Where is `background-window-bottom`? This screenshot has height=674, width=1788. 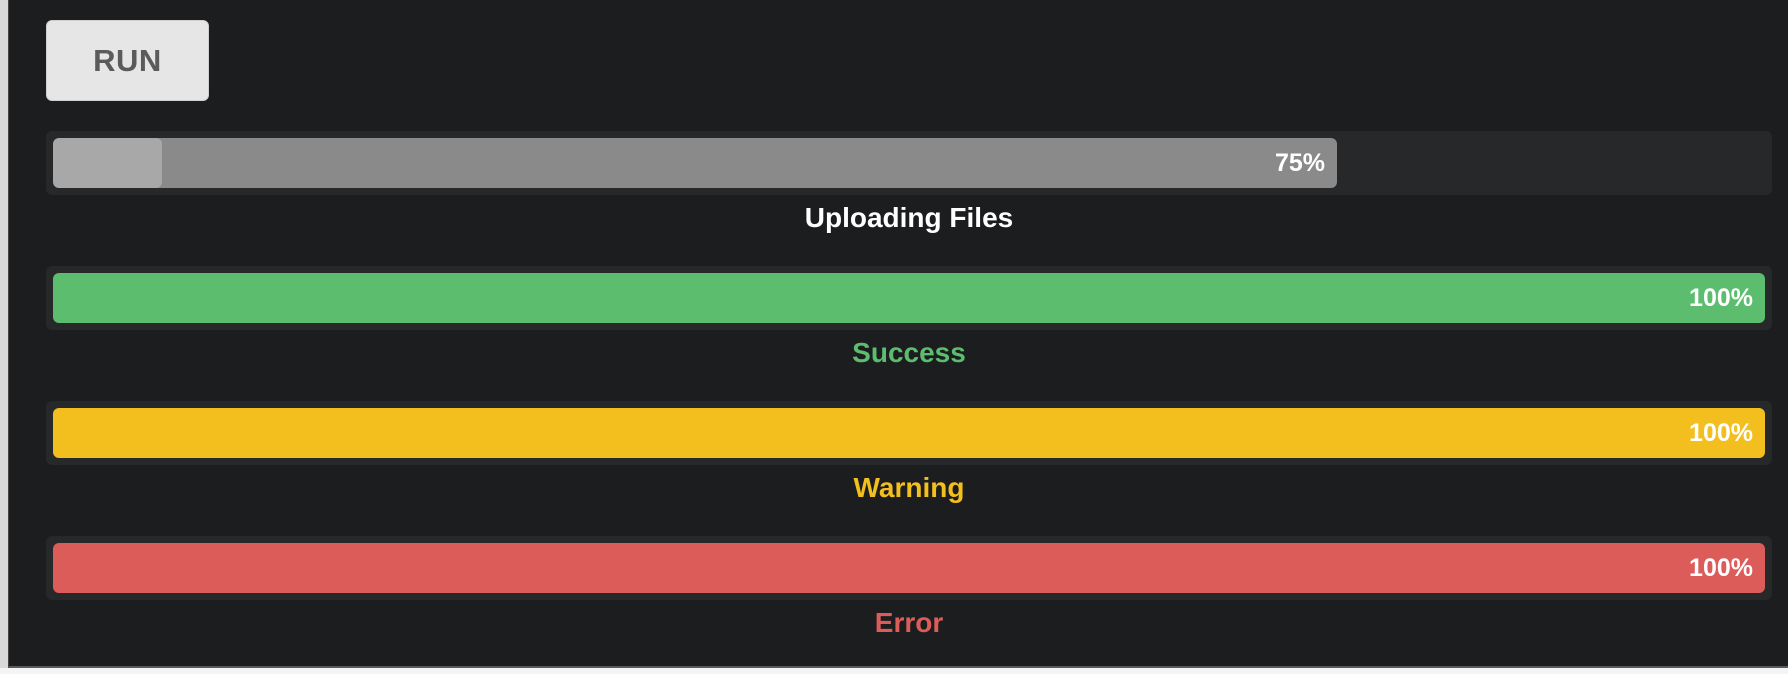
background-window-bottom is located at coordinates (894, 671).